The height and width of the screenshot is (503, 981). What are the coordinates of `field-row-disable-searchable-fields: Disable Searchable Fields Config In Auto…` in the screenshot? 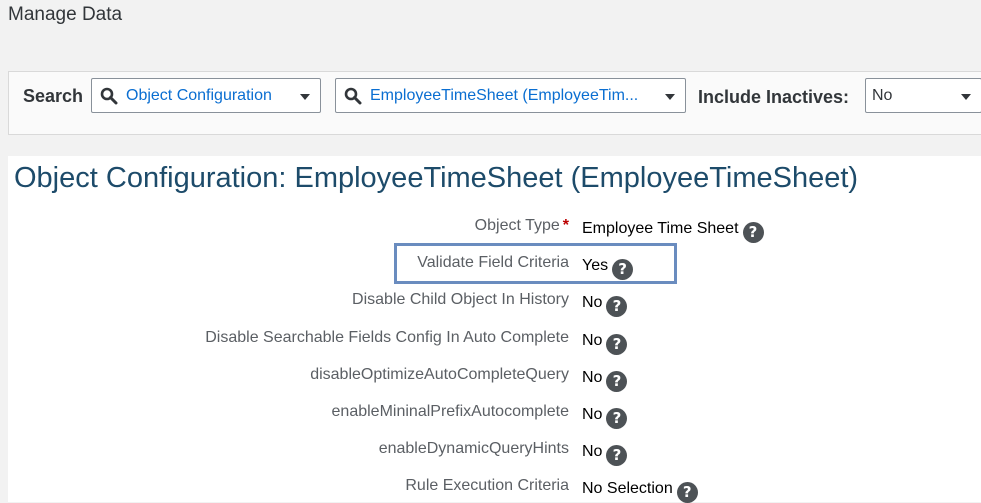 It's located at (494, 339).